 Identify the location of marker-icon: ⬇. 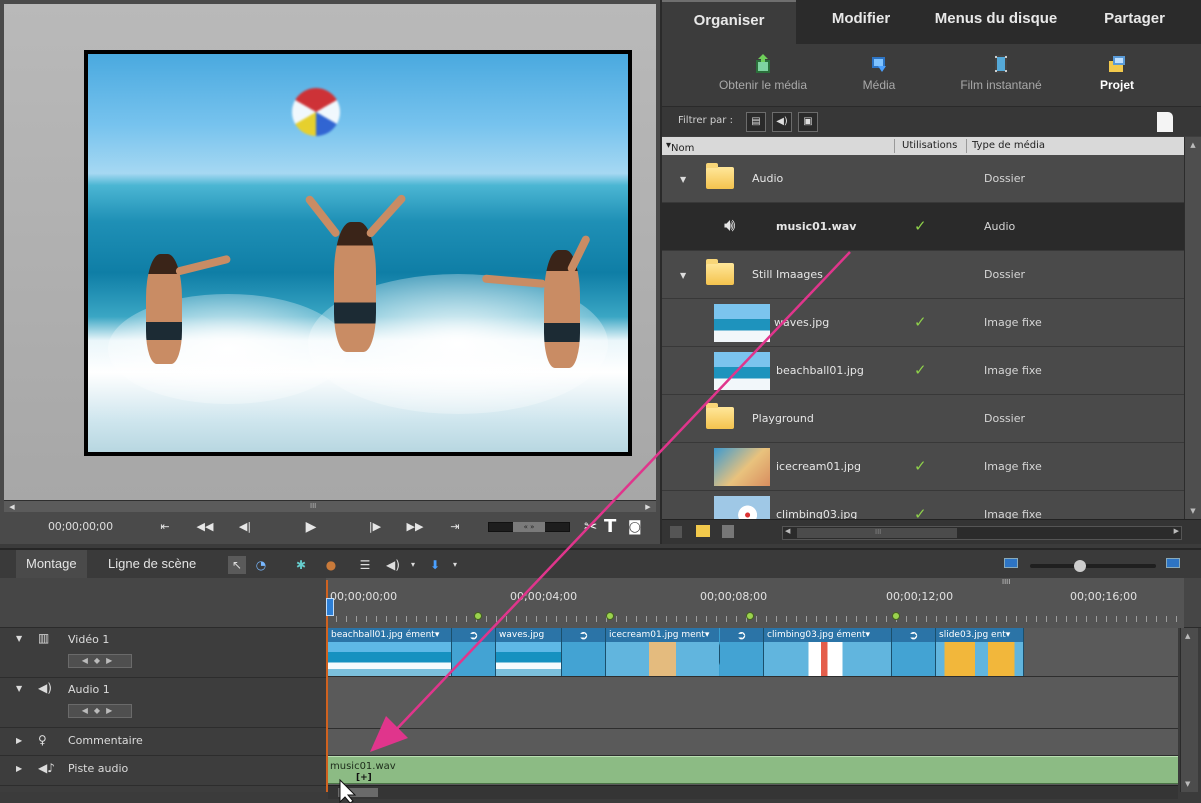
(435, 565).